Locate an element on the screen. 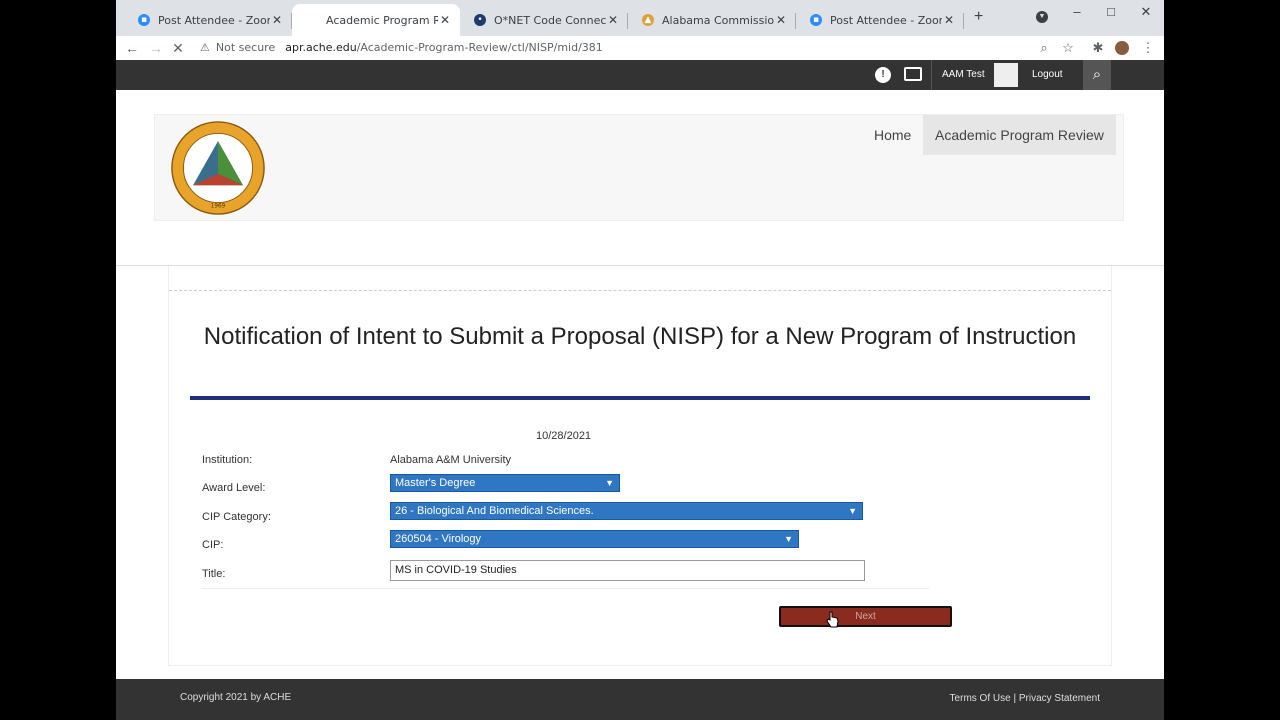 The image size is (1280, 720). title-rule is located at coordinates (640, 398).